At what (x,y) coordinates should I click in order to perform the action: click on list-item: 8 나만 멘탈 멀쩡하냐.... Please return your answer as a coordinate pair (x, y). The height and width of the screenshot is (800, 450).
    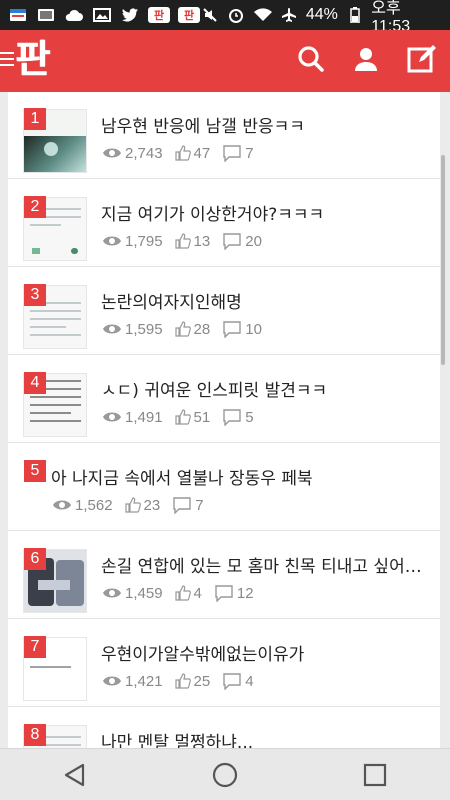
    Looking at the image, I should click on (224, 728).